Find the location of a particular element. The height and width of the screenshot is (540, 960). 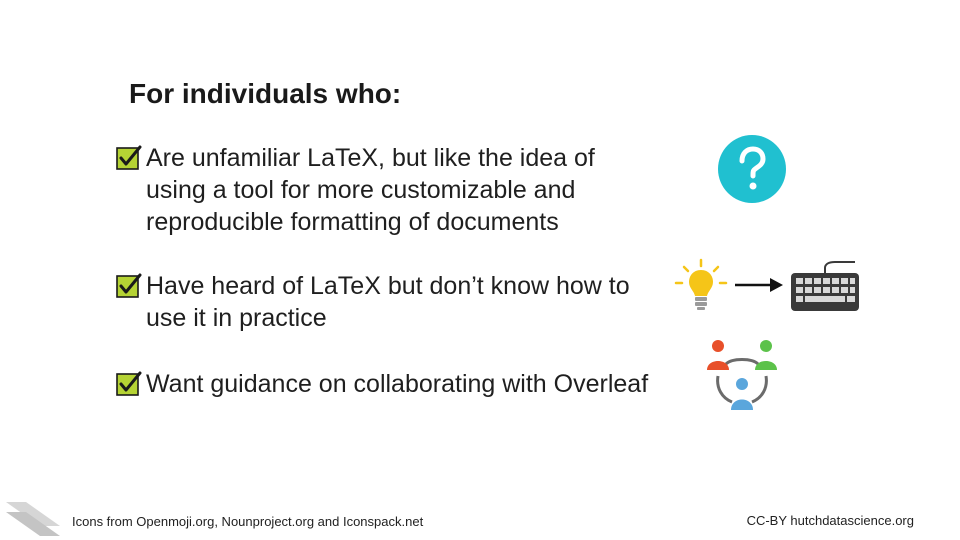

arrow-right-icon is located at coordinates (759, 285).